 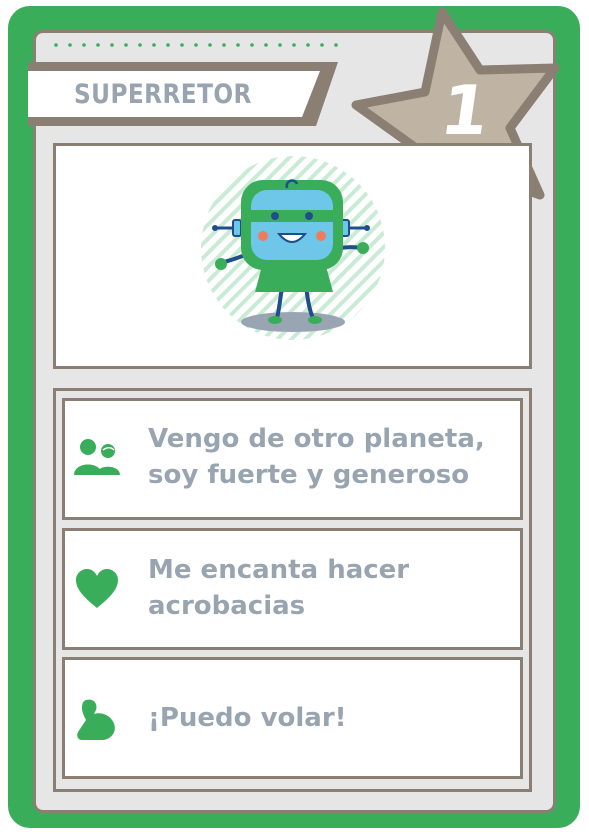 I want to click on card-title: SUPERRETOR, so click(x=163, y=94).